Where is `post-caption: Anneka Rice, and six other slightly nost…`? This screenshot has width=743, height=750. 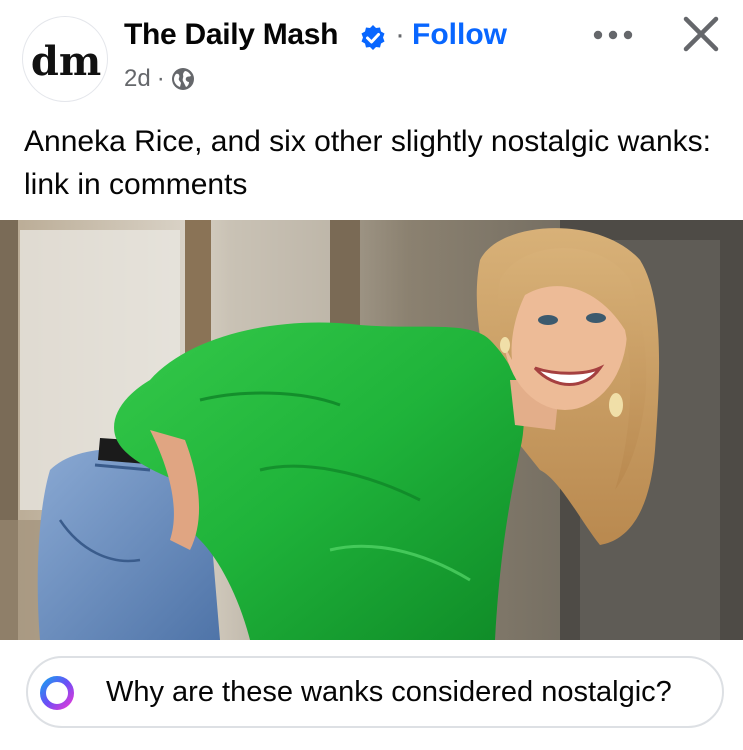 post-caption: Anneka Rice, and six other slightly nost… is located at coordinates (368, 163).